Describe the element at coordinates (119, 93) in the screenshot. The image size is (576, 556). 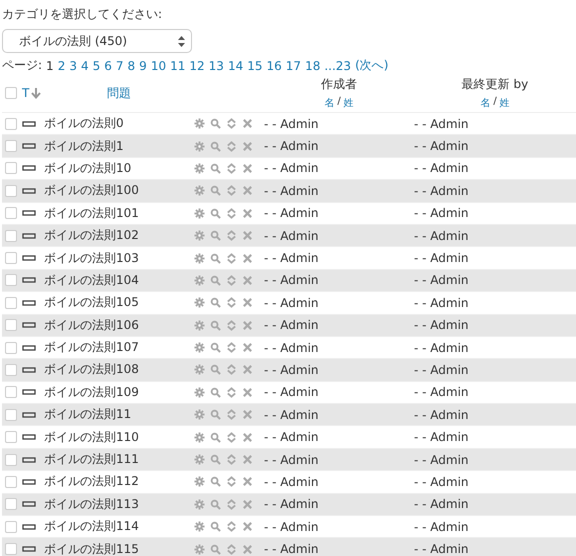
I see `question-sort-link: 問題` at that location.